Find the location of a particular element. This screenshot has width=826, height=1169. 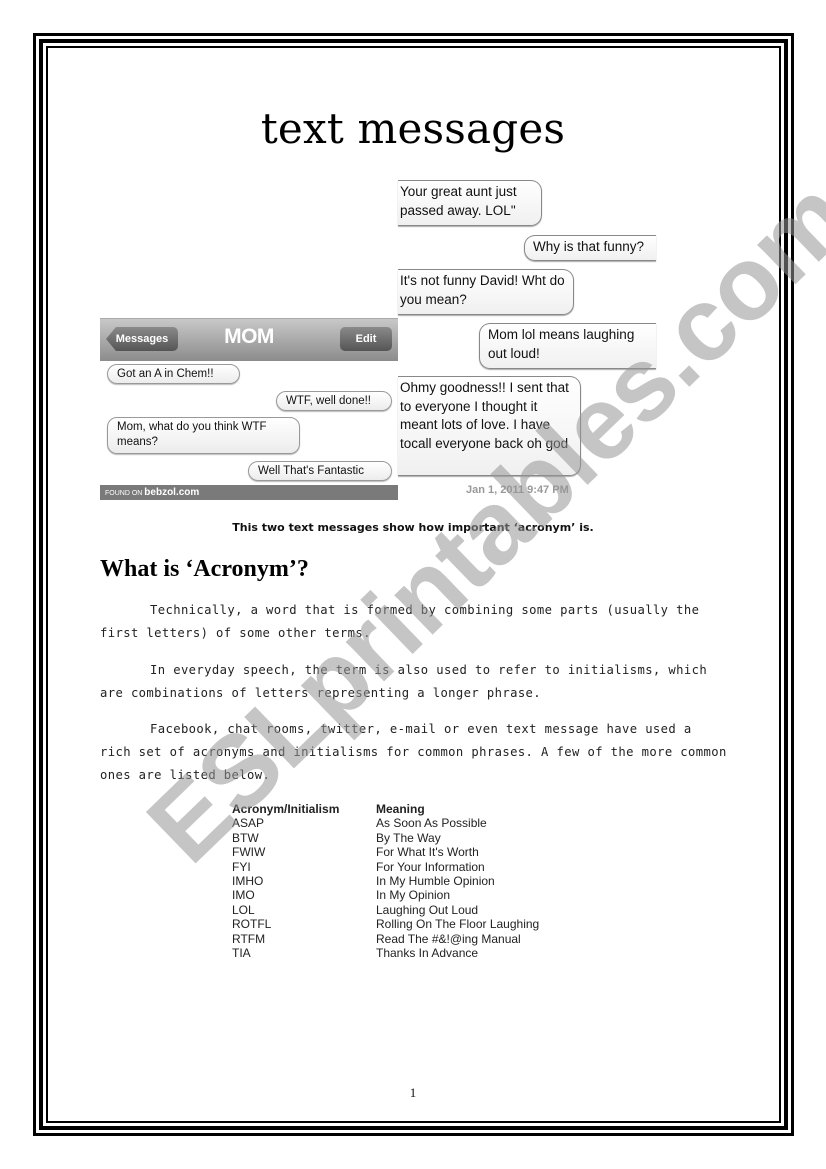

column-header-meaning: Meaning is located at coordinates (400, 809).